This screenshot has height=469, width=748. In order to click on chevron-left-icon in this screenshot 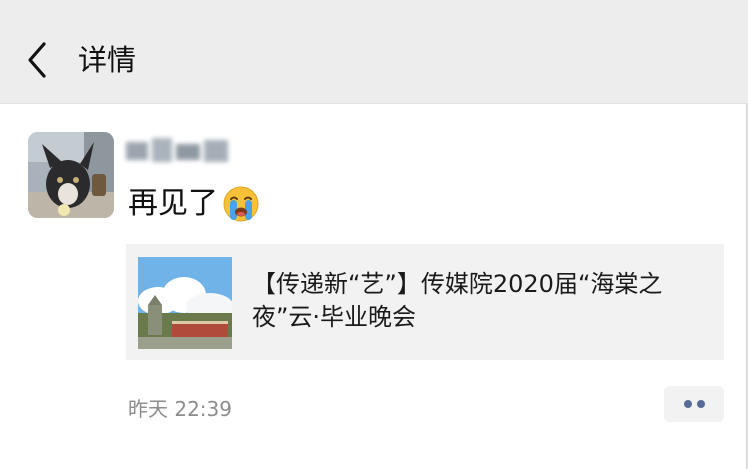, I will do `click(37, 60)`.